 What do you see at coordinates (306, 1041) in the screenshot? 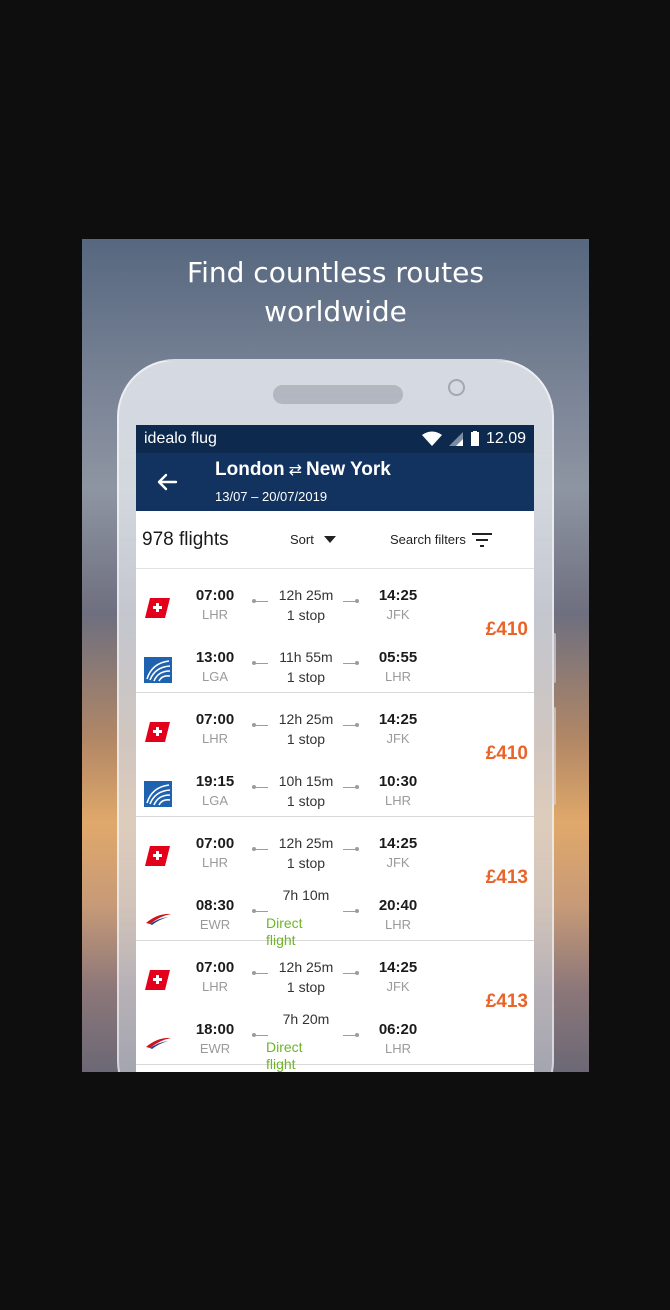
I see `return-leg: 18:00 EWR 7h 20m Direct flight 06:20 LHR` at bounding box center [306, 1041].